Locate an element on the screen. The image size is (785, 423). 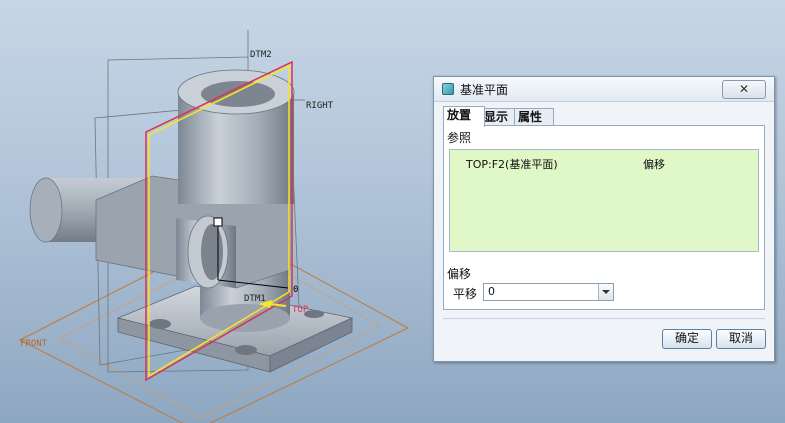
reference-constraint: 偏移 is located at coordinates (654, 164).